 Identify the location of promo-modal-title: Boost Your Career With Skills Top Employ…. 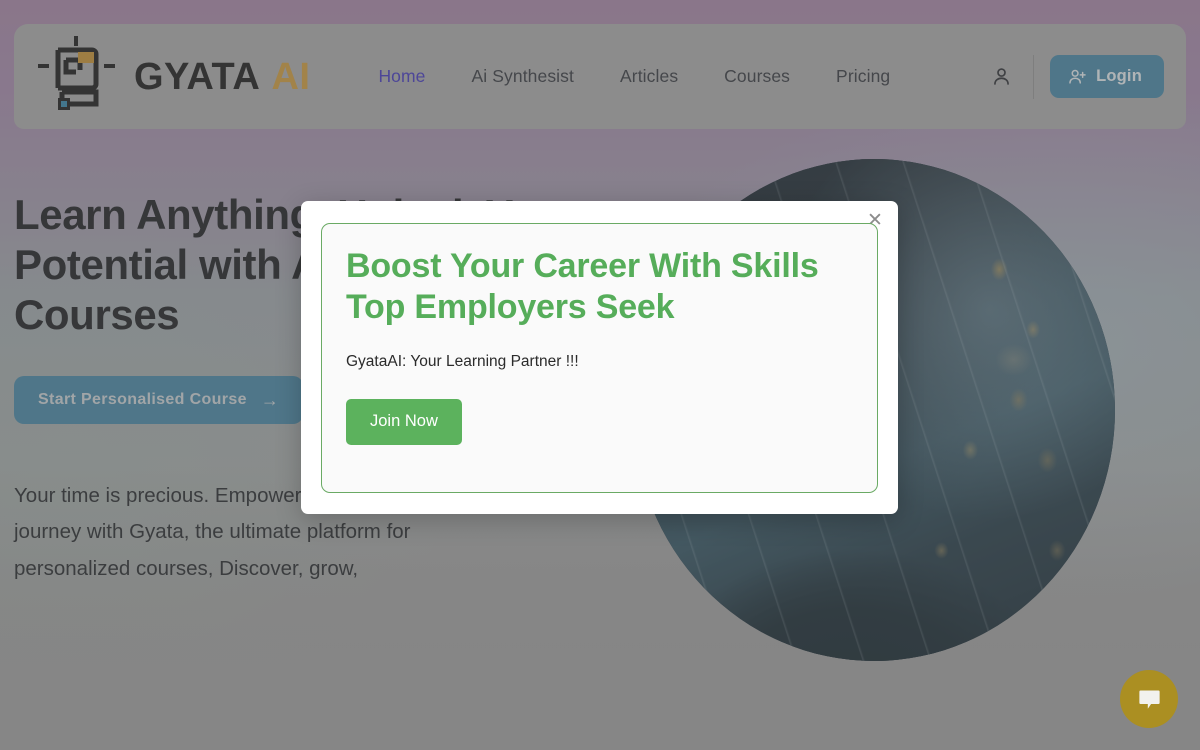
(582, 287).